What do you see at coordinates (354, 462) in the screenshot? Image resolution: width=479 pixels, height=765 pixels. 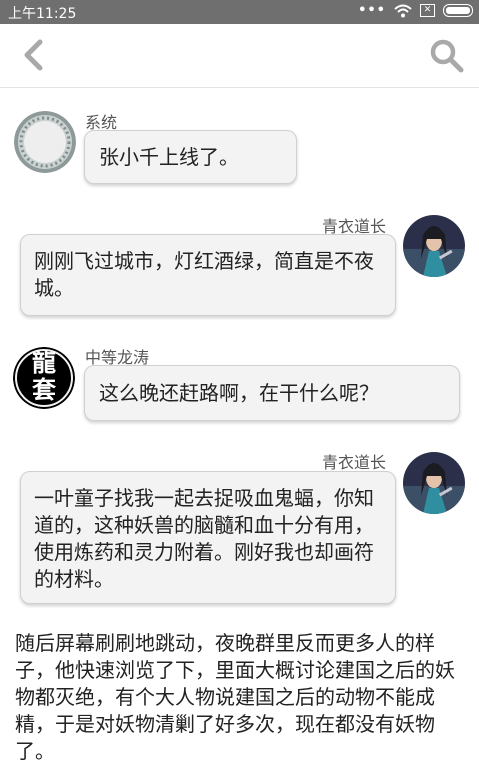 I see `sender-name: 青衣道长` at bounding box center [354, 462].